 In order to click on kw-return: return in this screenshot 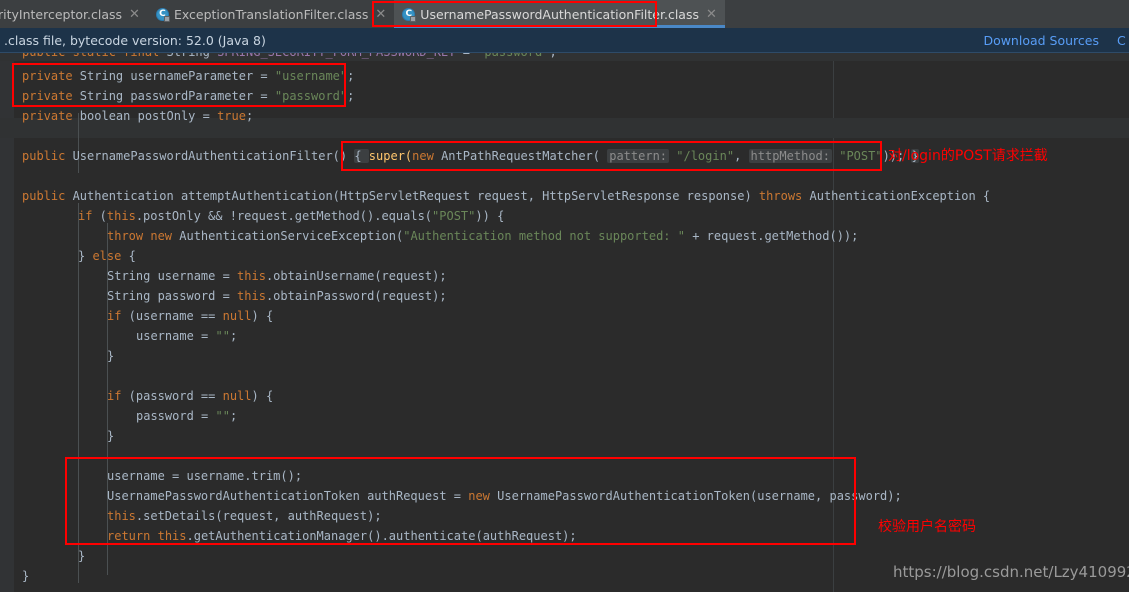, I will do `click(129, 536)`.